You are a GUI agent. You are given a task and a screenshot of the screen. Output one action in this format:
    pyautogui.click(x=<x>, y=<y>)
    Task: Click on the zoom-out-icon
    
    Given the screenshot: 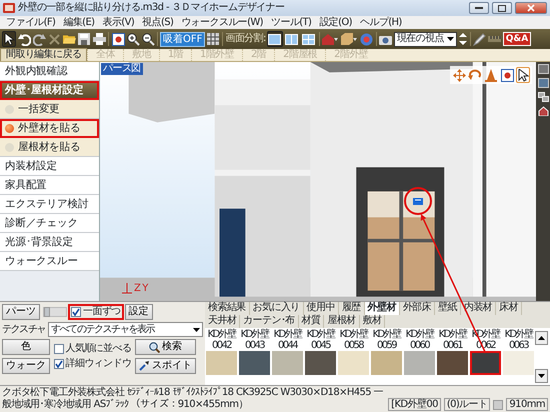 What is the action you would take?
    pyautogui.click(x=148, y=39)
    